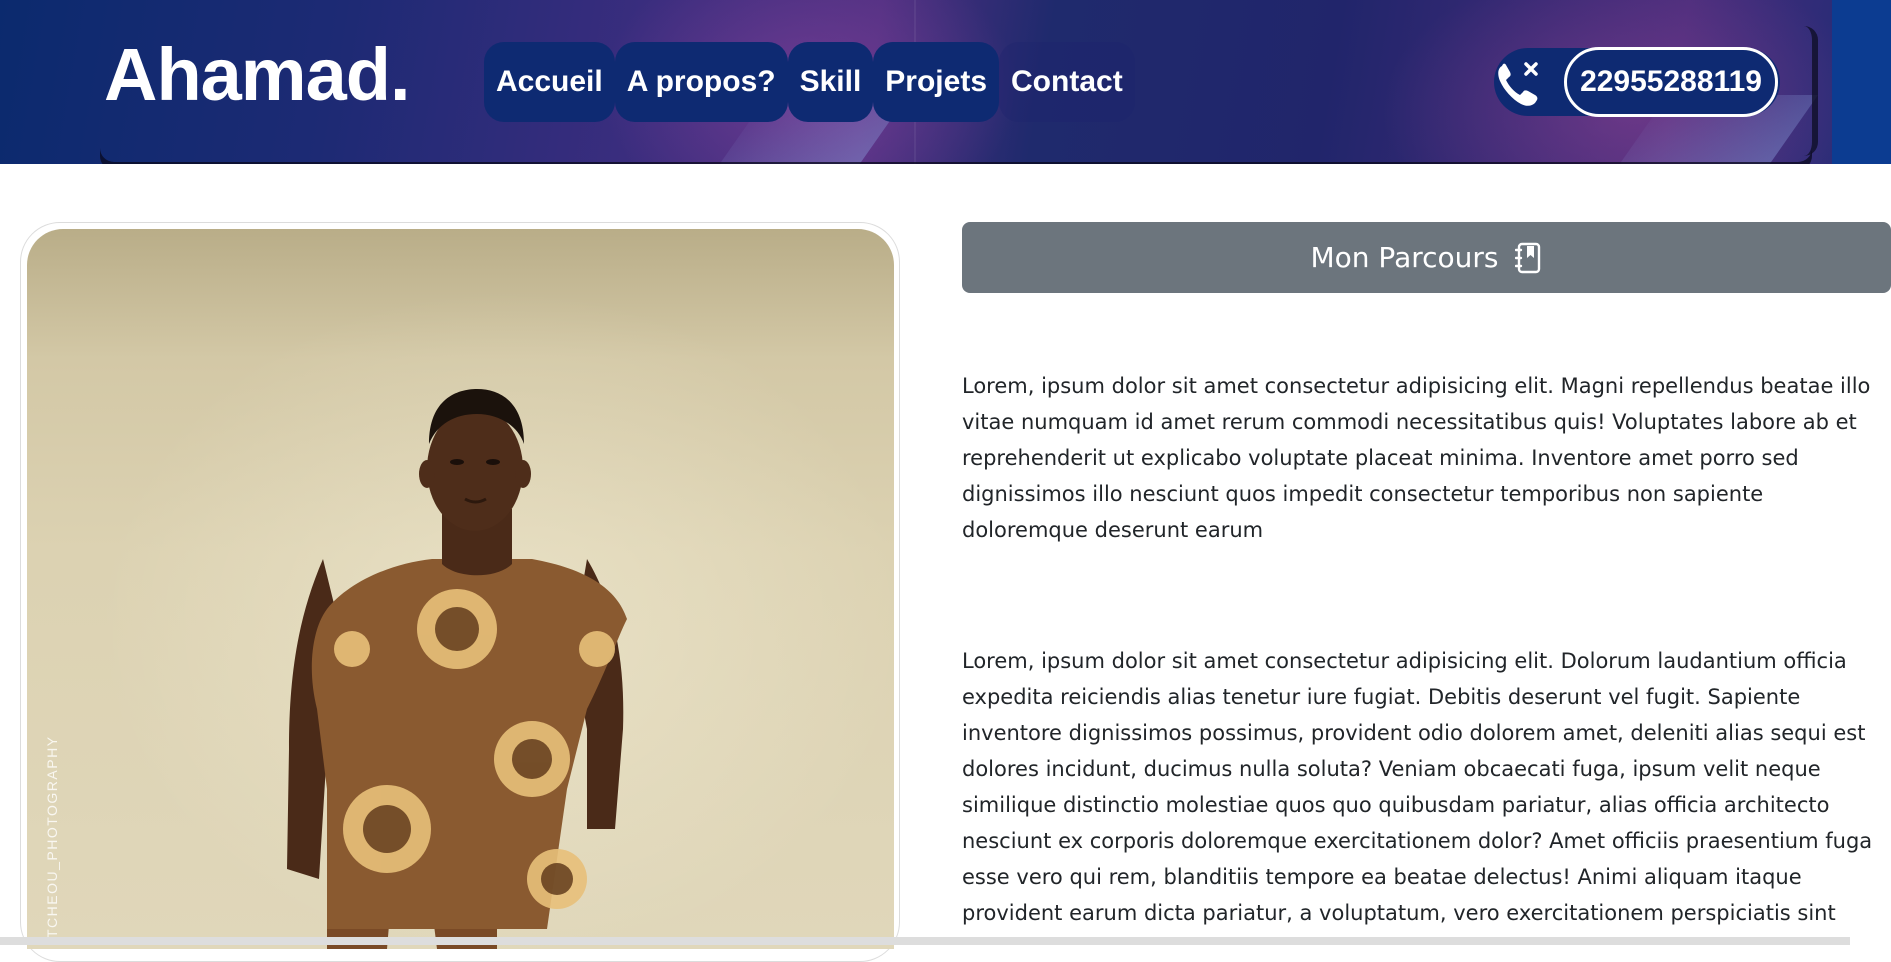 Image resolution: width=1891 pixels, height=962 pixels. What do you see at coordinates (1671, 82) in the screenshot?
I see `phone-number: 22955288119` at bounding box center [1671, 82].